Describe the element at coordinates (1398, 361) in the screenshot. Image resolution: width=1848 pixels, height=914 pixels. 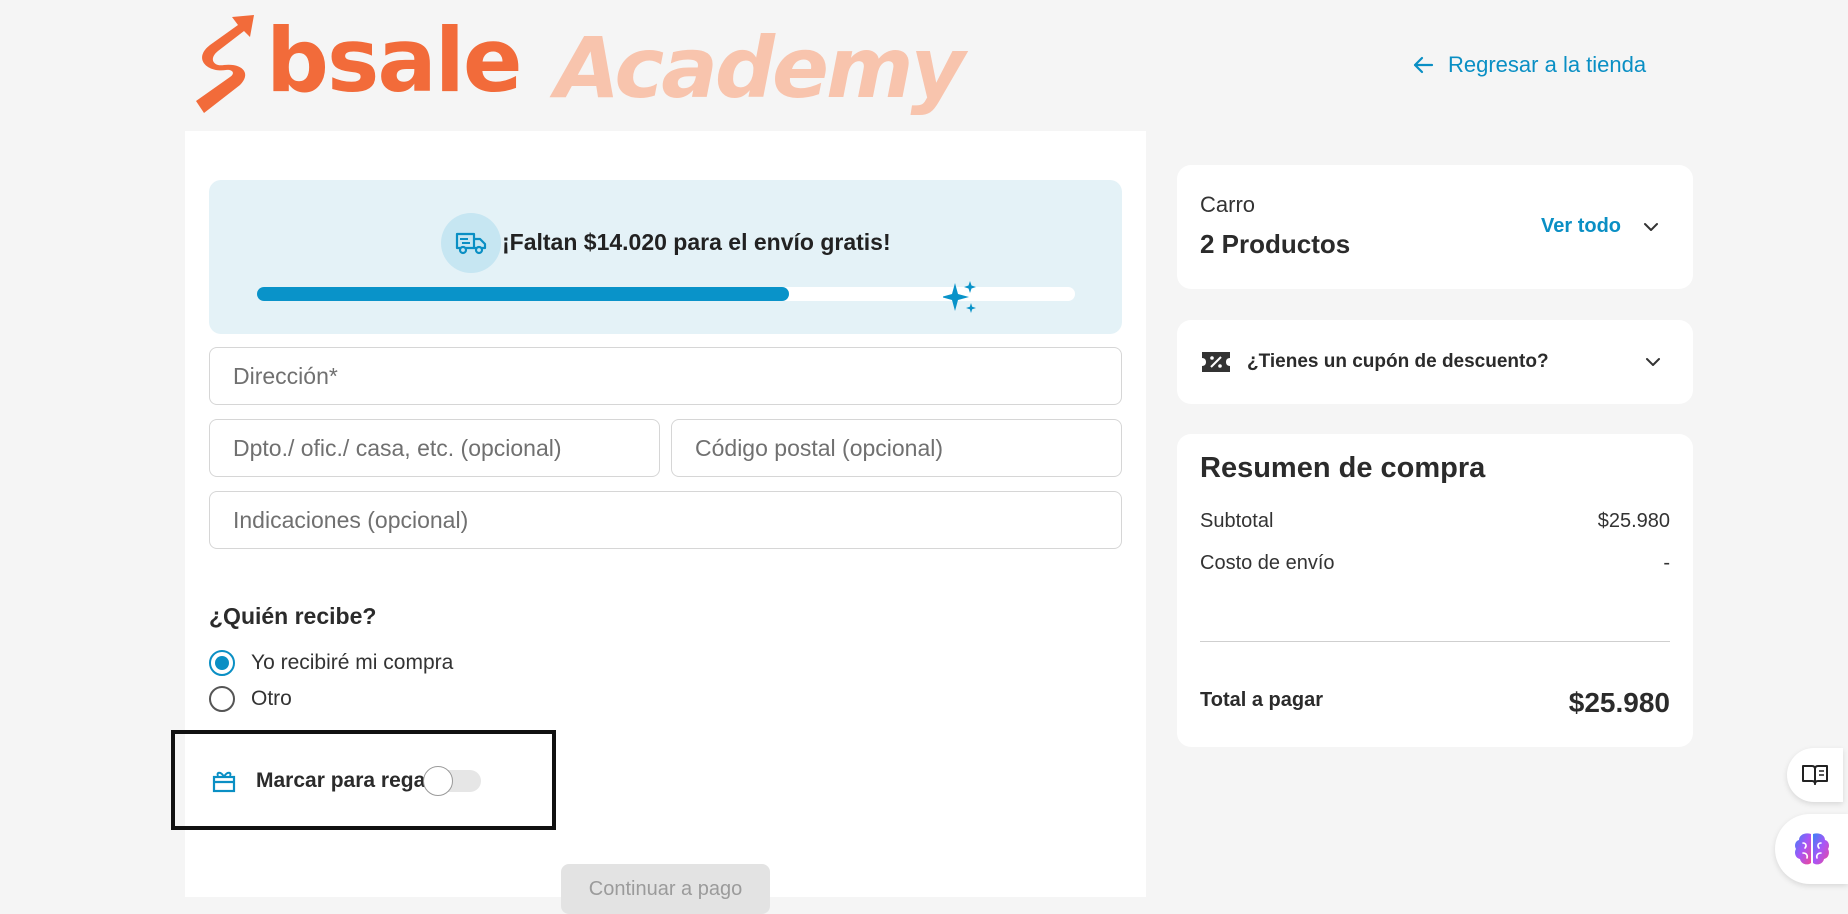
I see `coupon-label: ¿Tienes un cupón de descuento?` at that location.